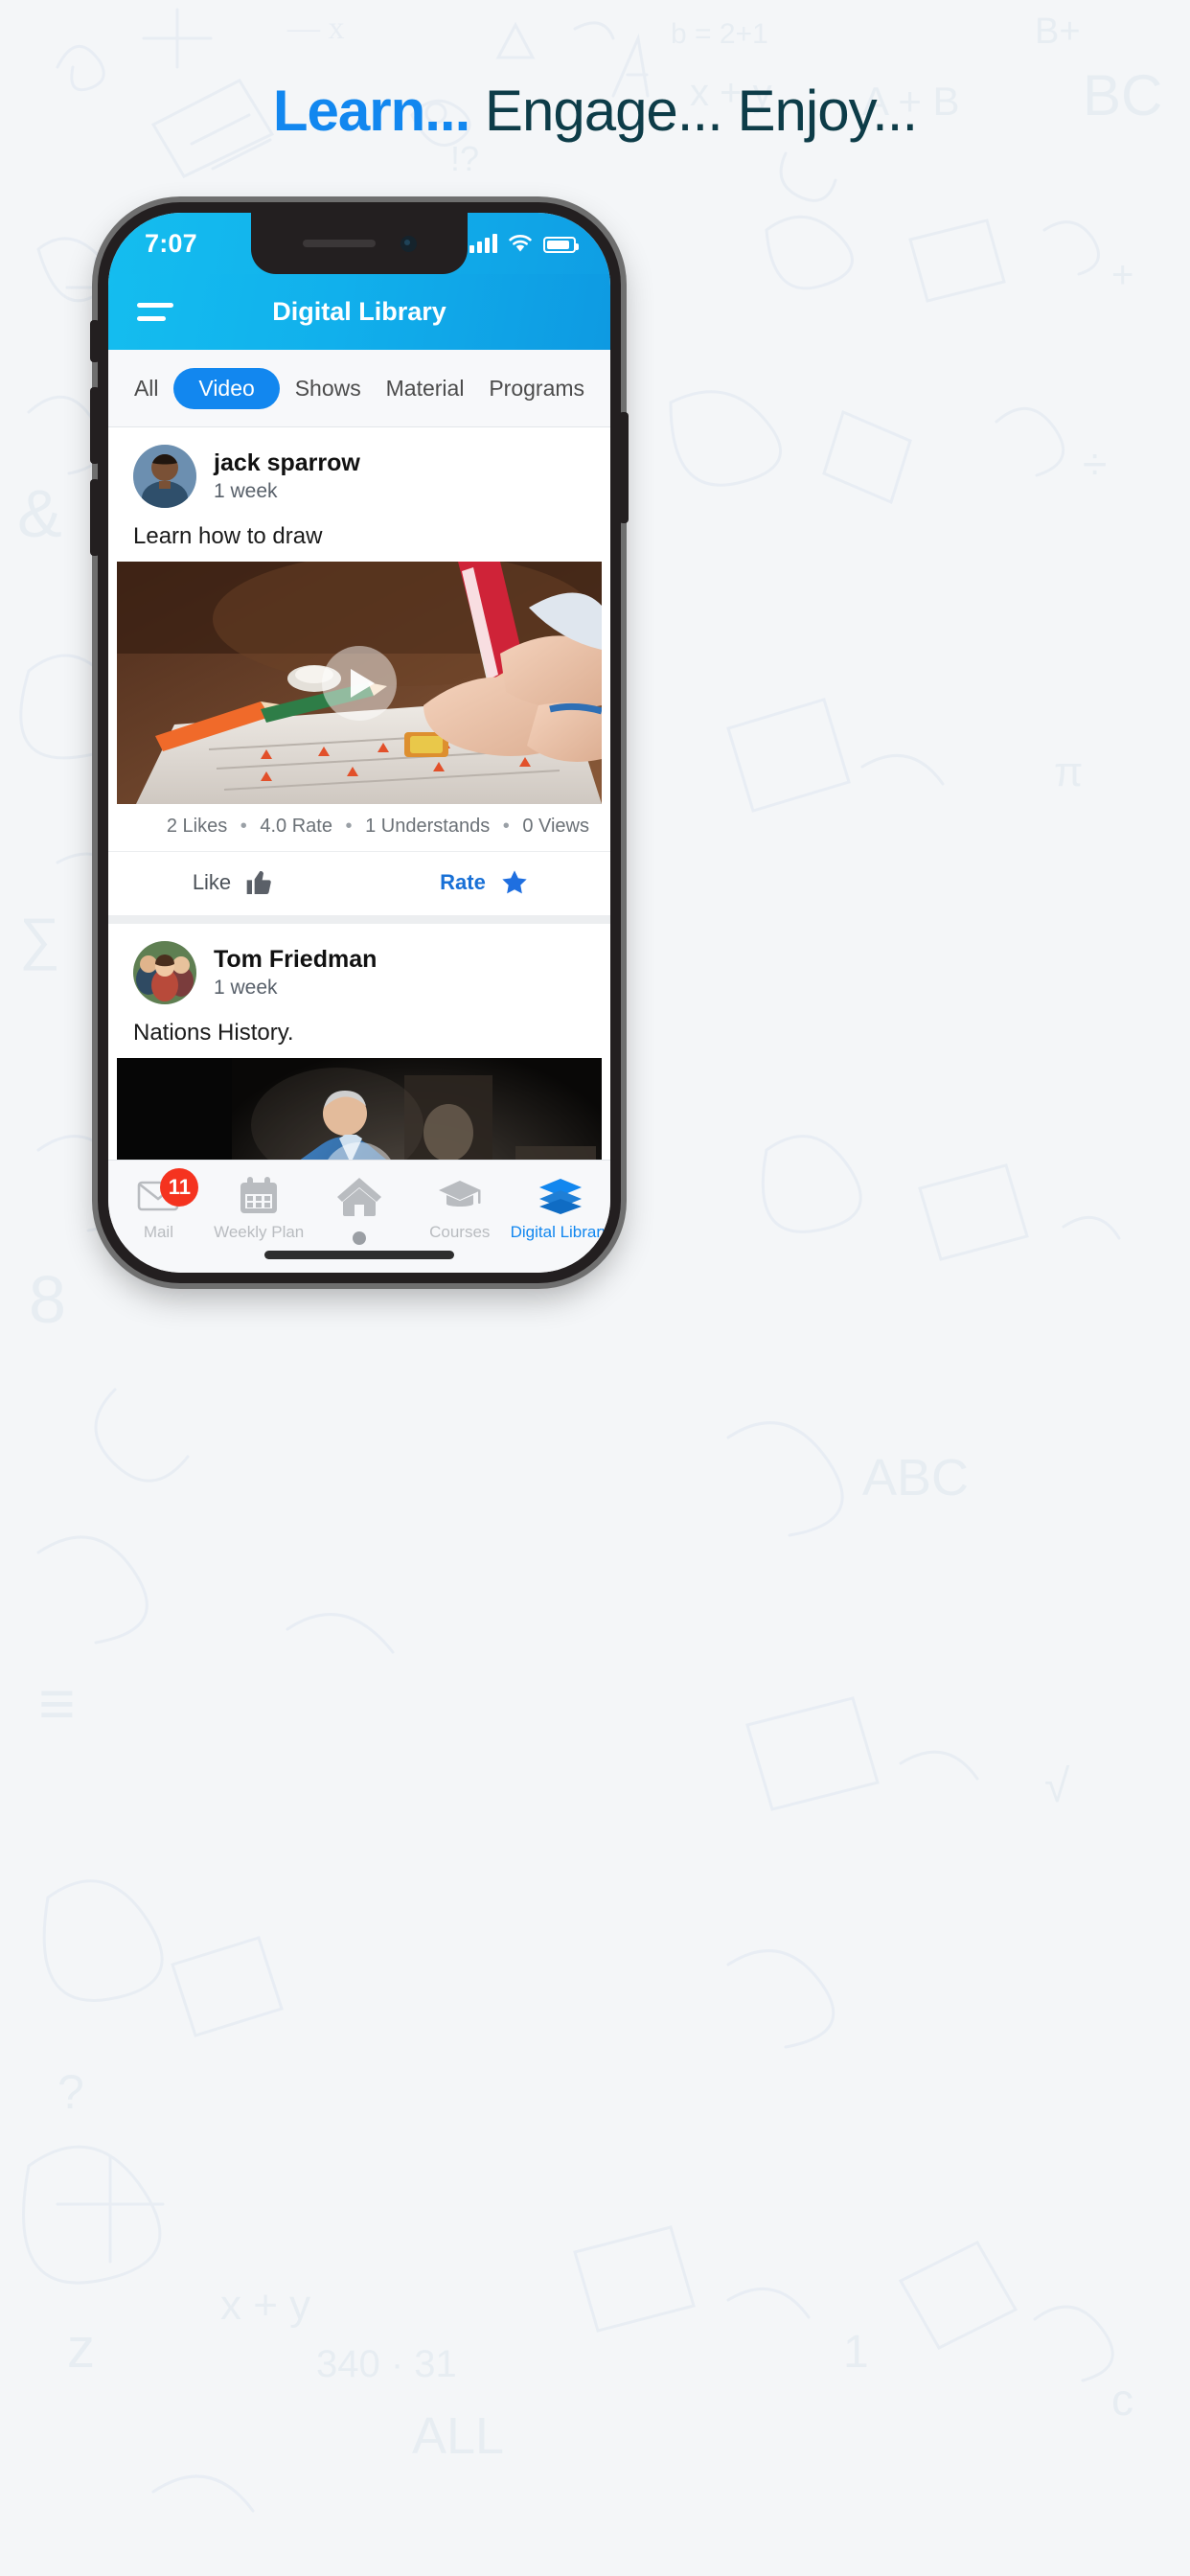  Describe the element at coordinates (48, 1299) in the screenshot. I see `svg-text: 8` at that location.